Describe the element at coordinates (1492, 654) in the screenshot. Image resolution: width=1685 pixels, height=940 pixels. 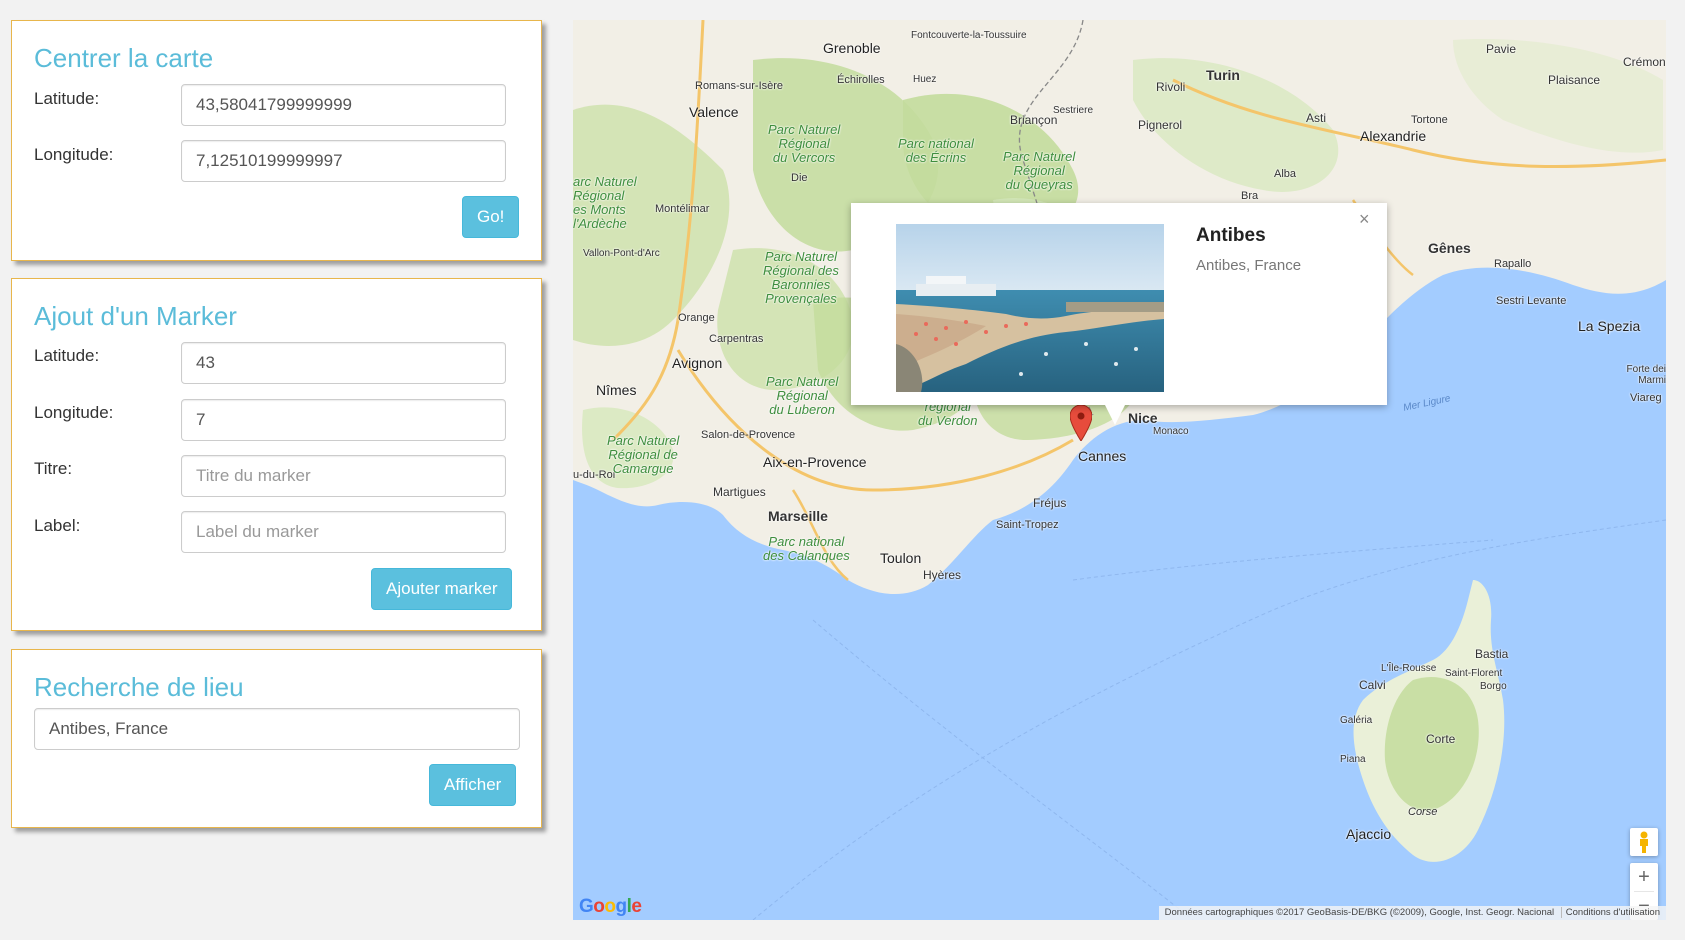
I see `map-label-bastia: Bastia` at that location.